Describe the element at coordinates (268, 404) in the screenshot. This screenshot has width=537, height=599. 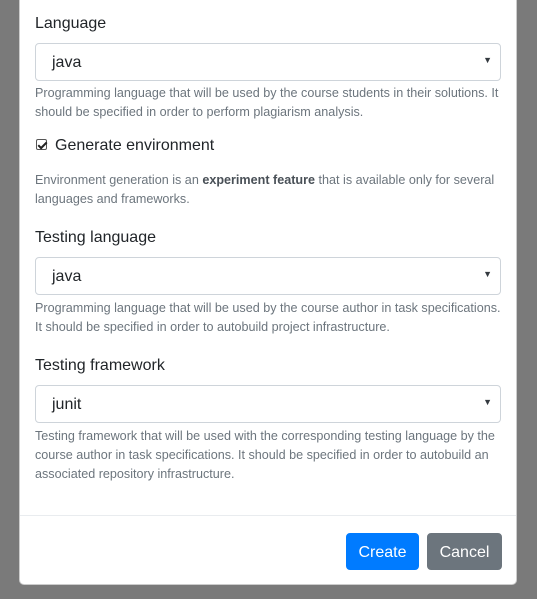
I see `testing-framework-select: junit ▼` at that location.